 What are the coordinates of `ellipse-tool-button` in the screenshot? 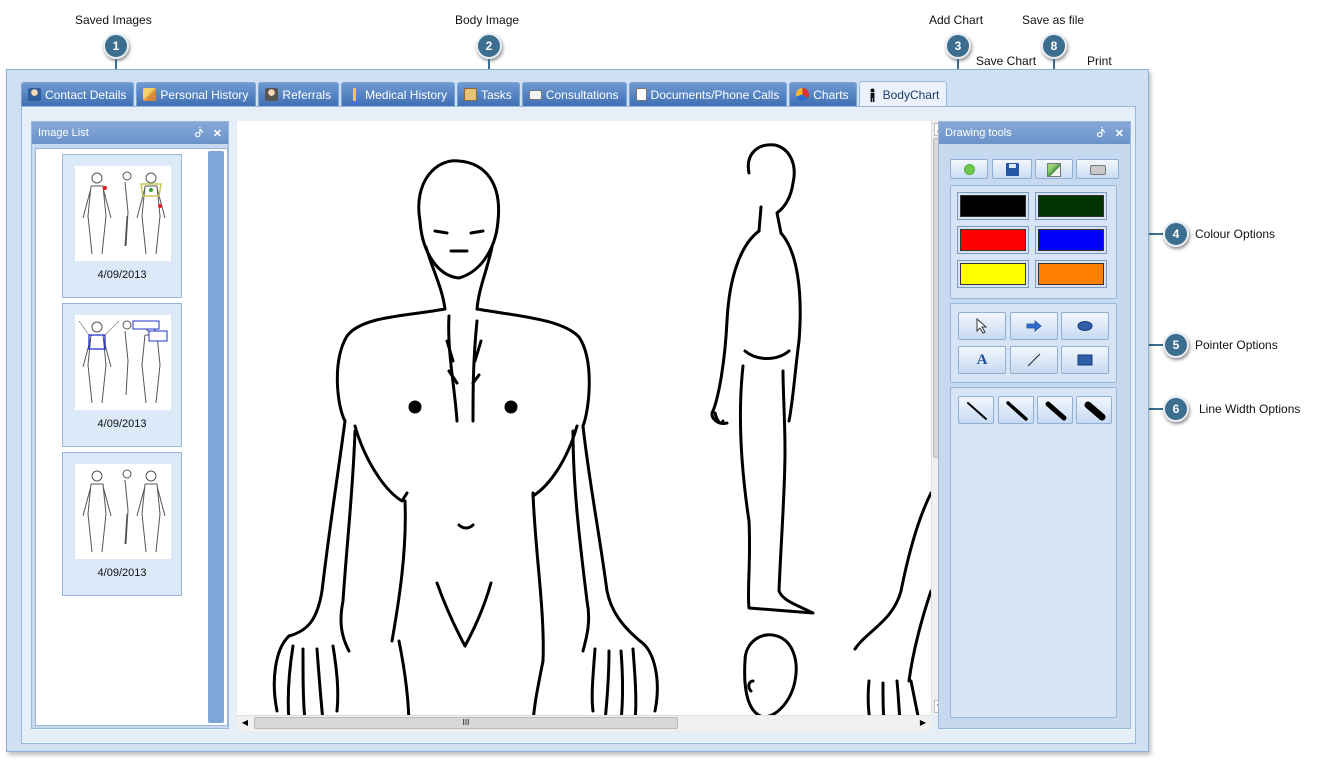 It's located at (1085, 326).